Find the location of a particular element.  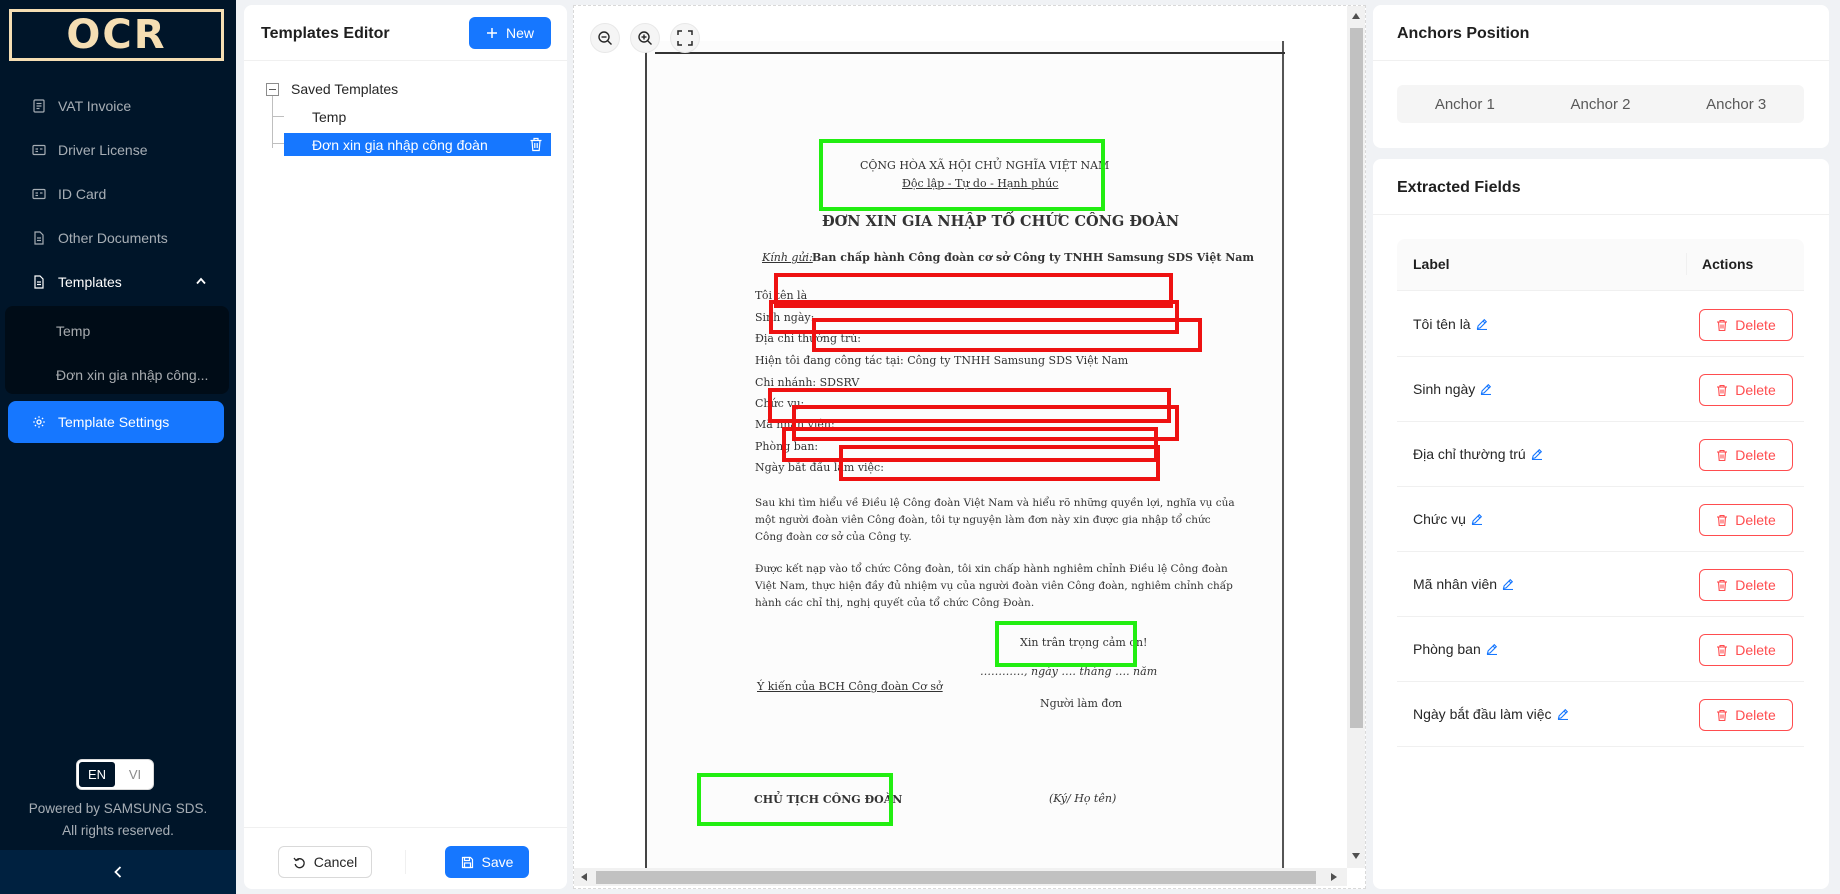

field-label: Tôi tên là is located at coordinates (1450, 324).